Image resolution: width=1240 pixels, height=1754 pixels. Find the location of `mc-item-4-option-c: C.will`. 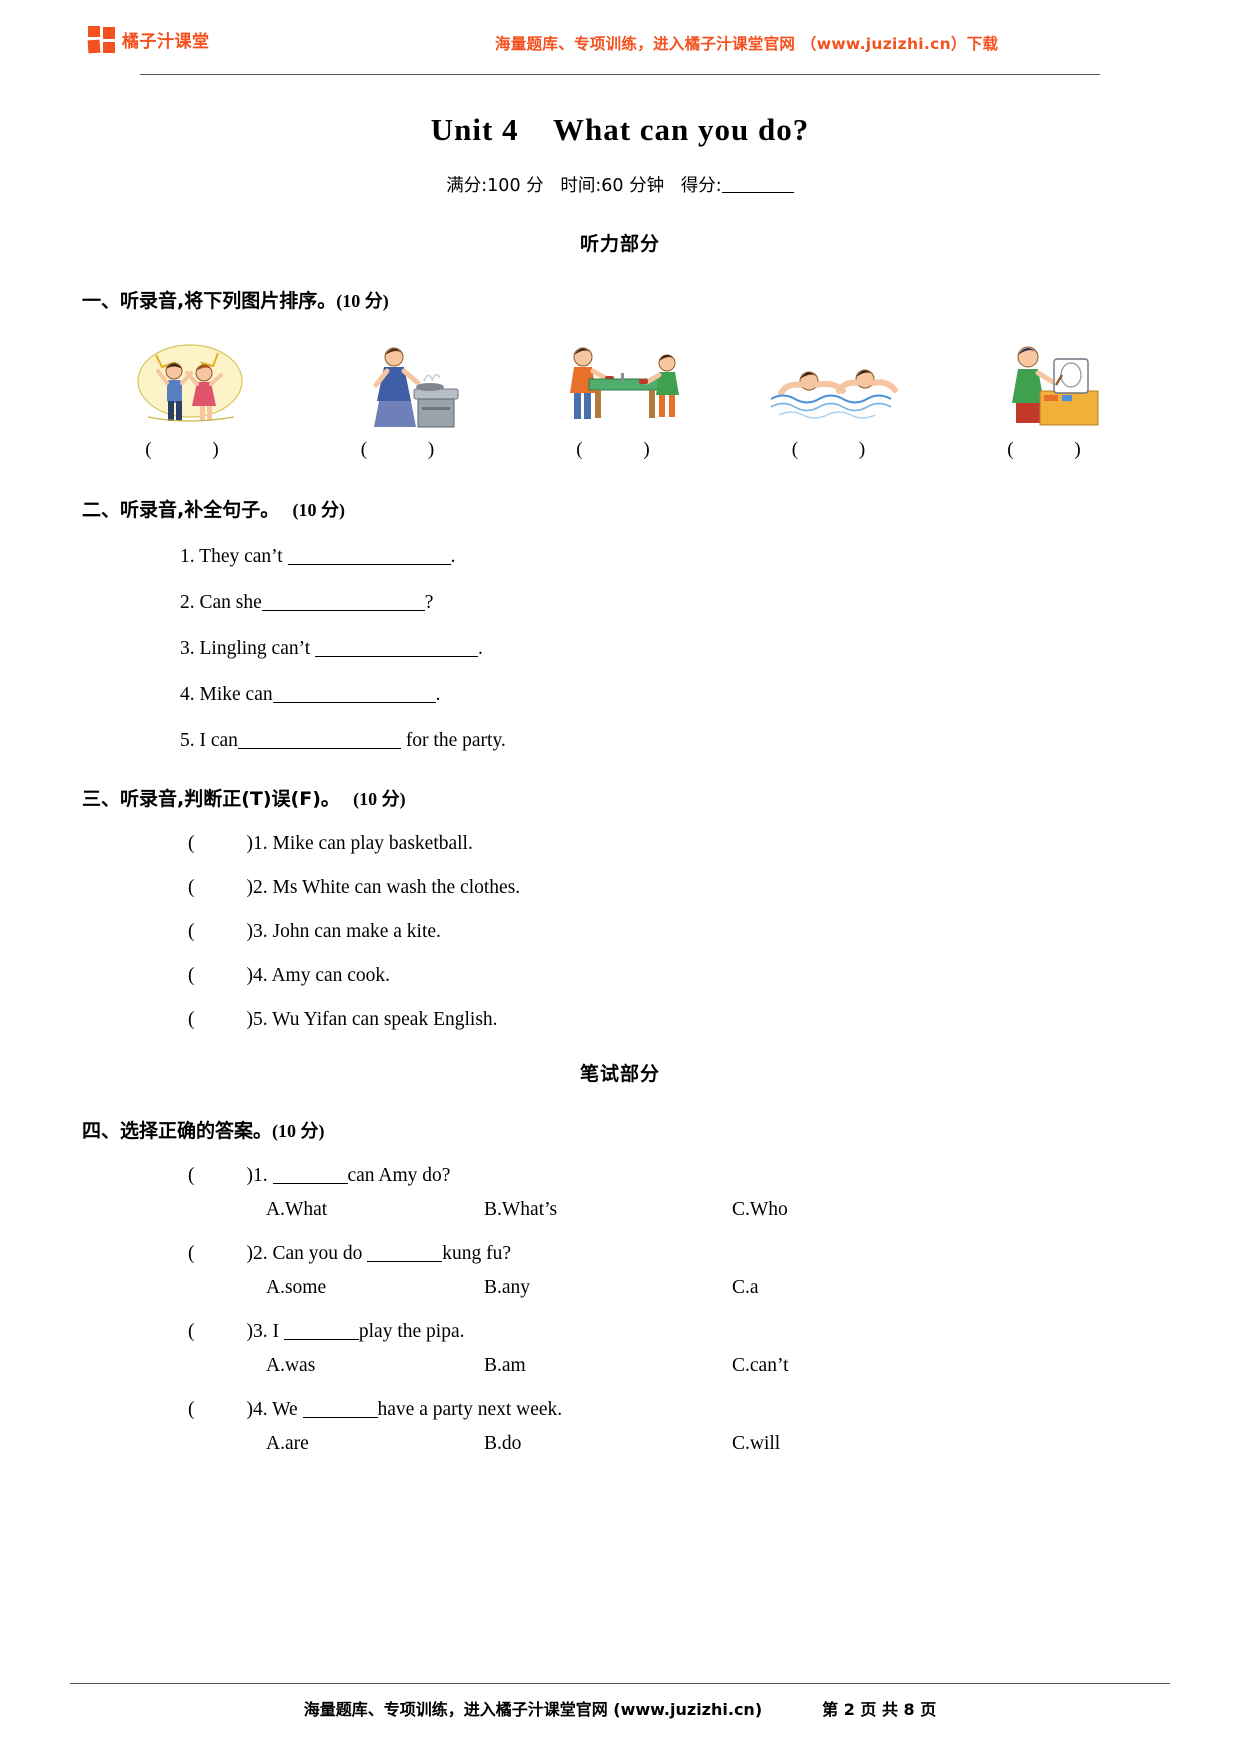

mc-item-4-option-c: C.will is located at coordinates (756, 1444).